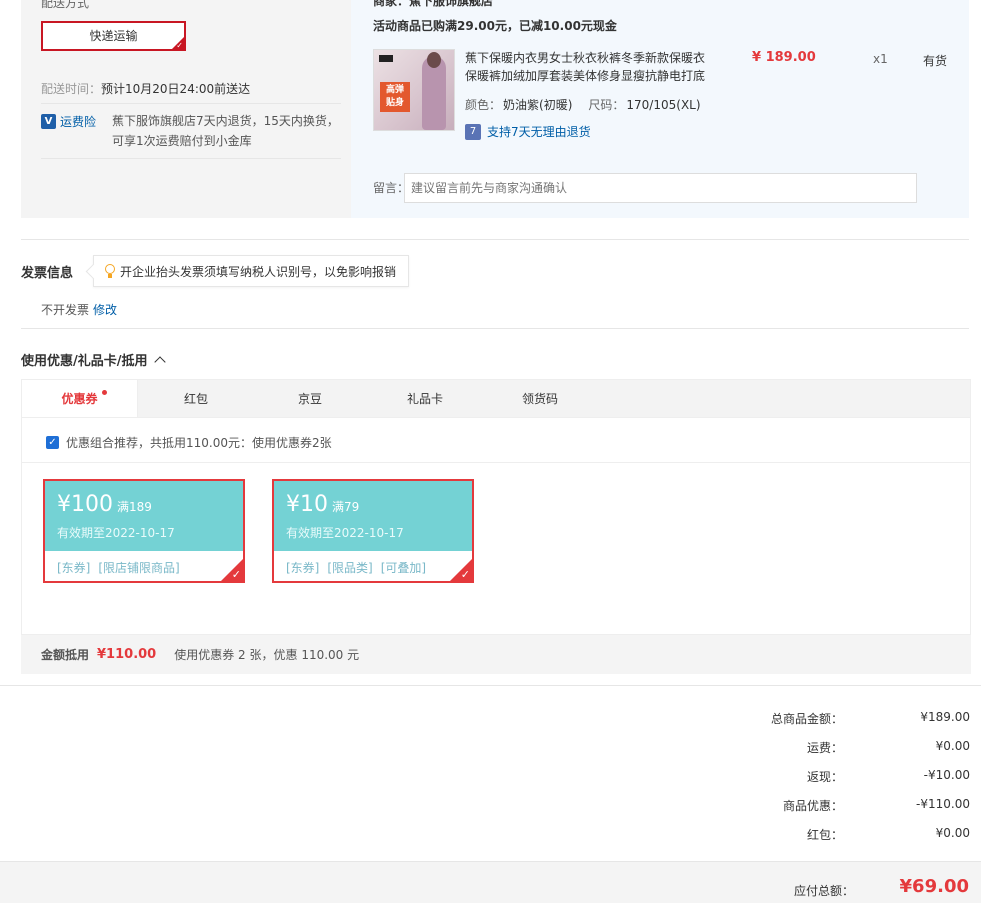 This screenshot has width=981, height=903. What do you see at coordinates (159, 362) in the screenshot?
I see `chevron-up-icon` at bounding box center [159, 362].